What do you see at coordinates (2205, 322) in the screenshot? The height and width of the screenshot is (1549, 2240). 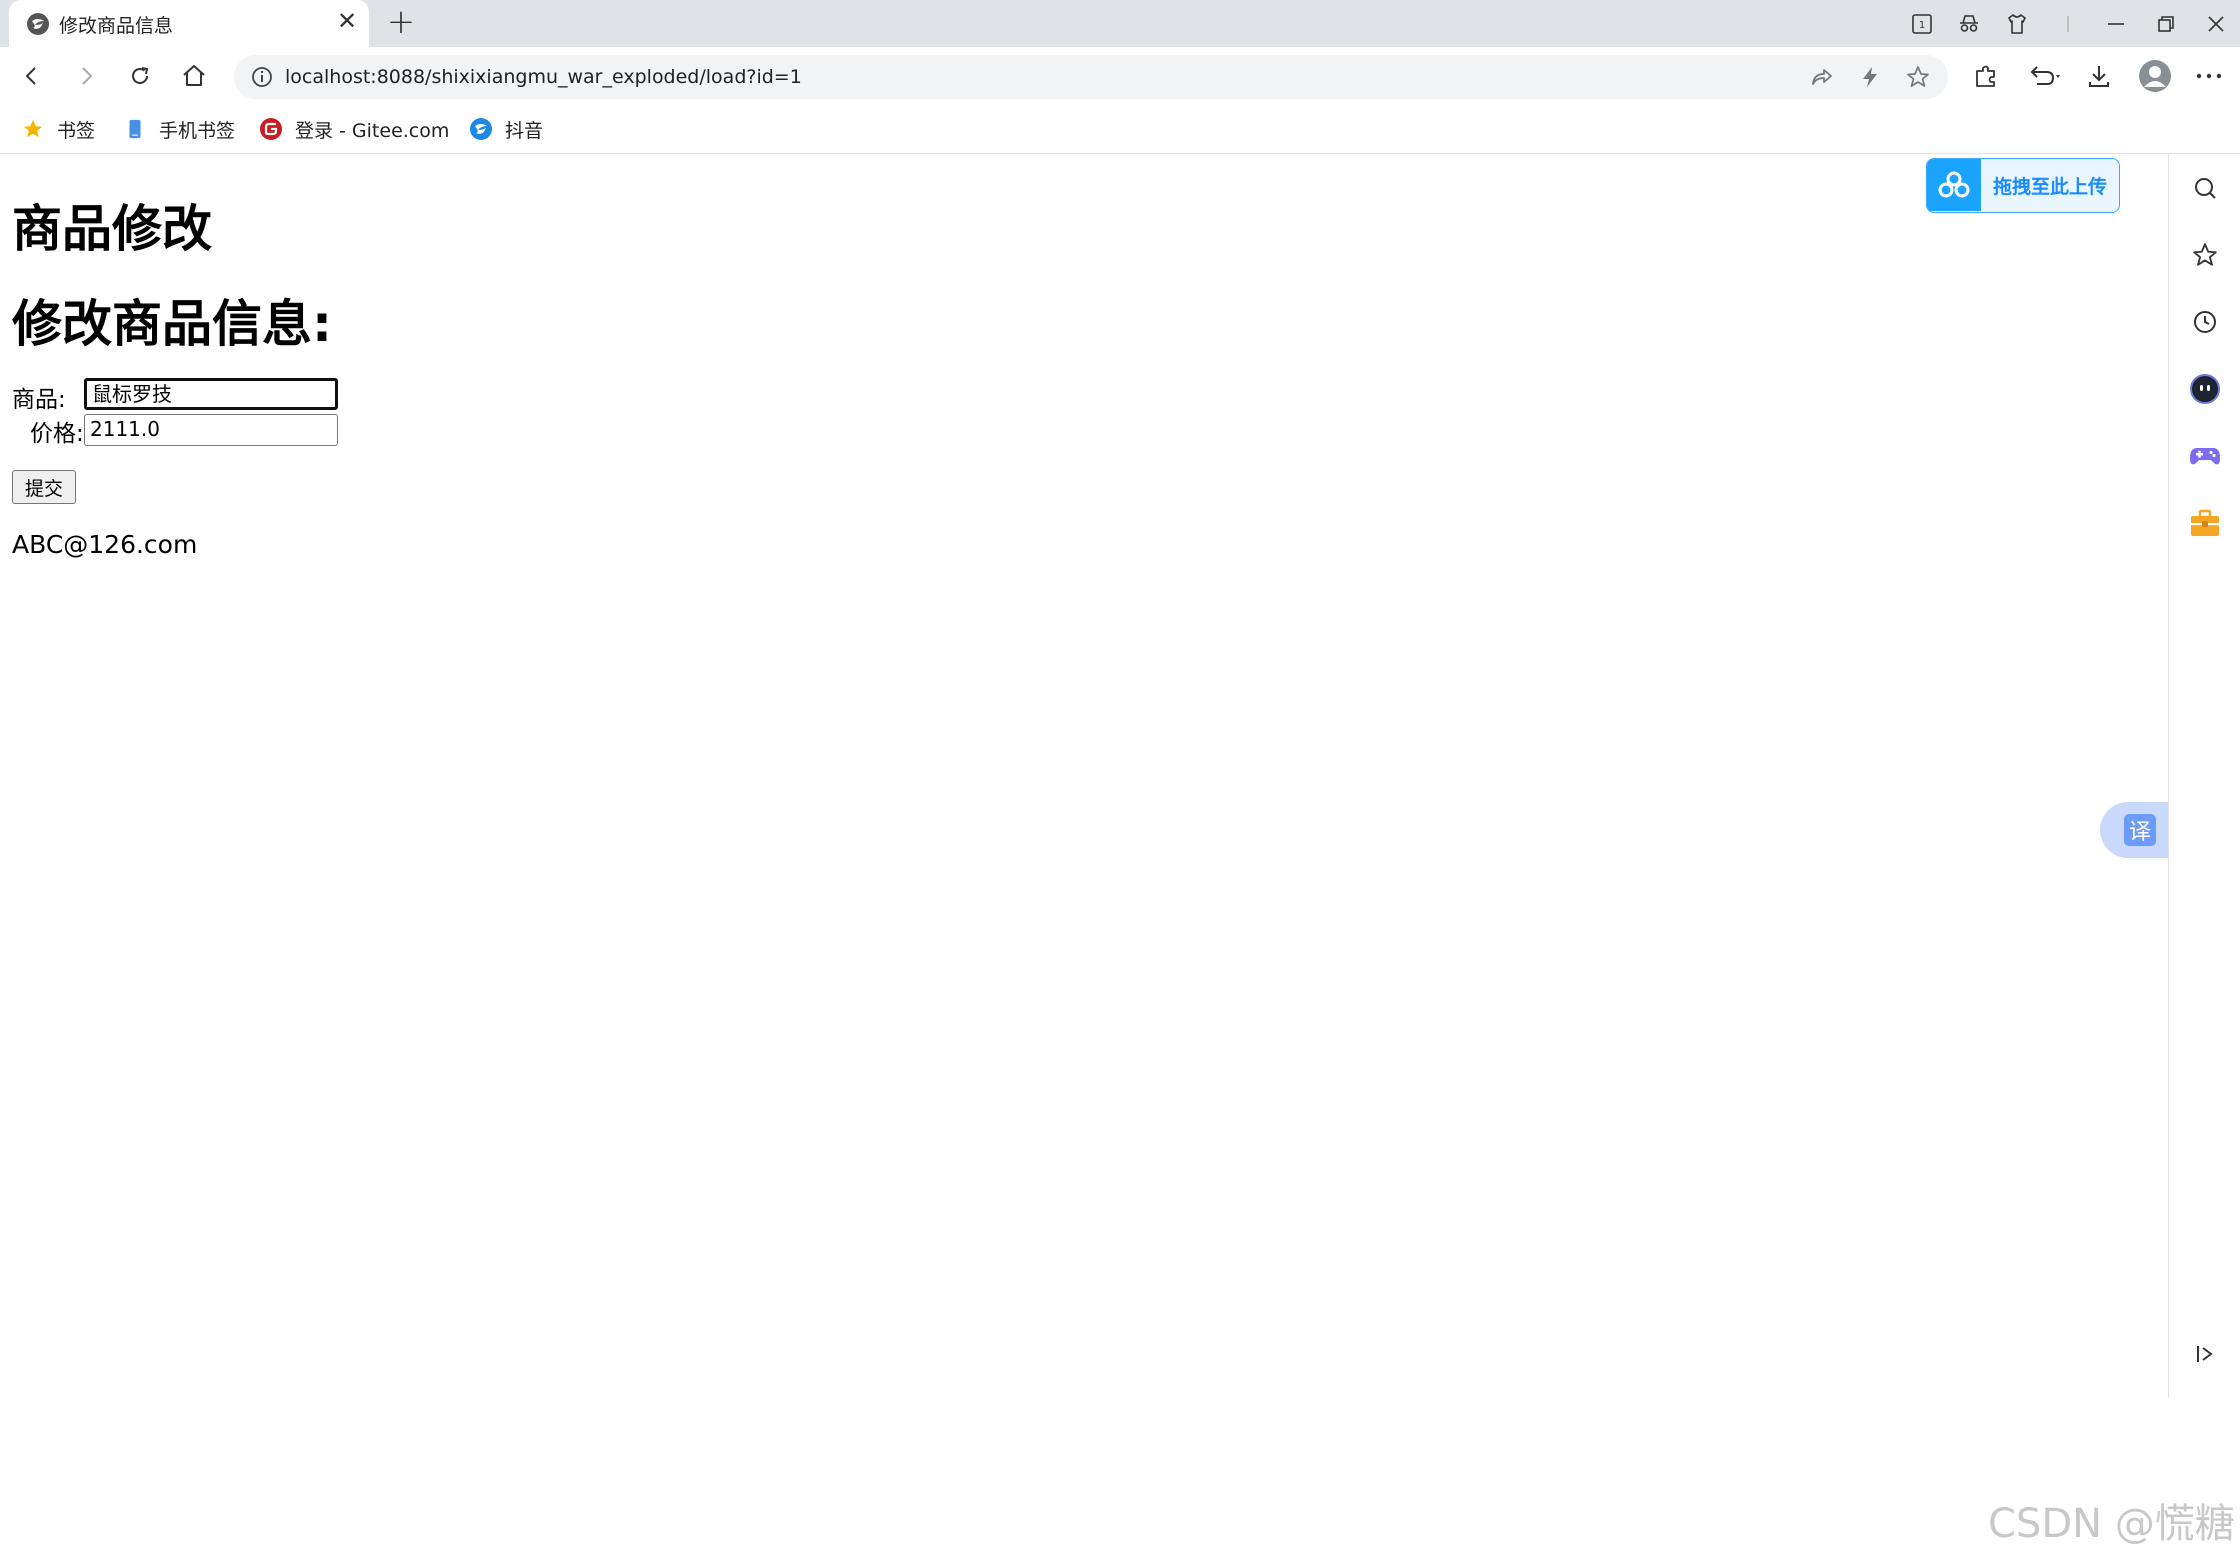 I see `history-icon` at bounding box center [2205, 322].